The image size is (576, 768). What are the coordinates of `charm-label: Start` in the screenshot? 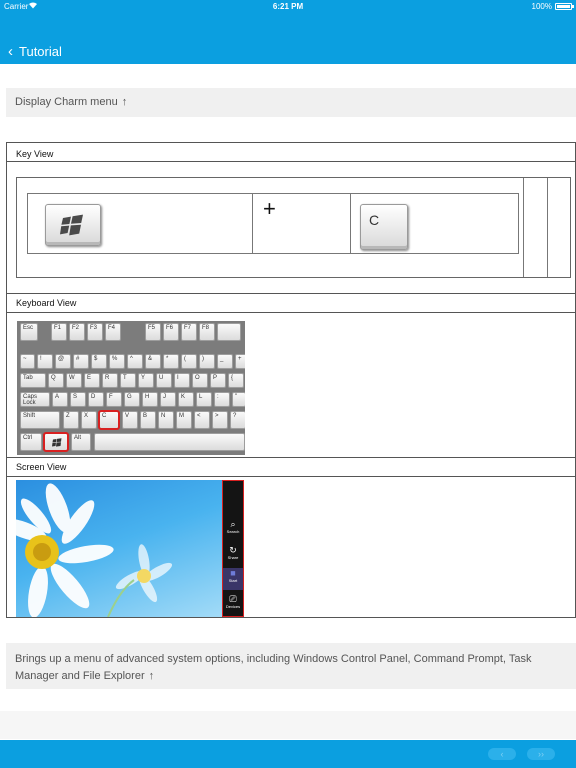 It's located at (233, 580).